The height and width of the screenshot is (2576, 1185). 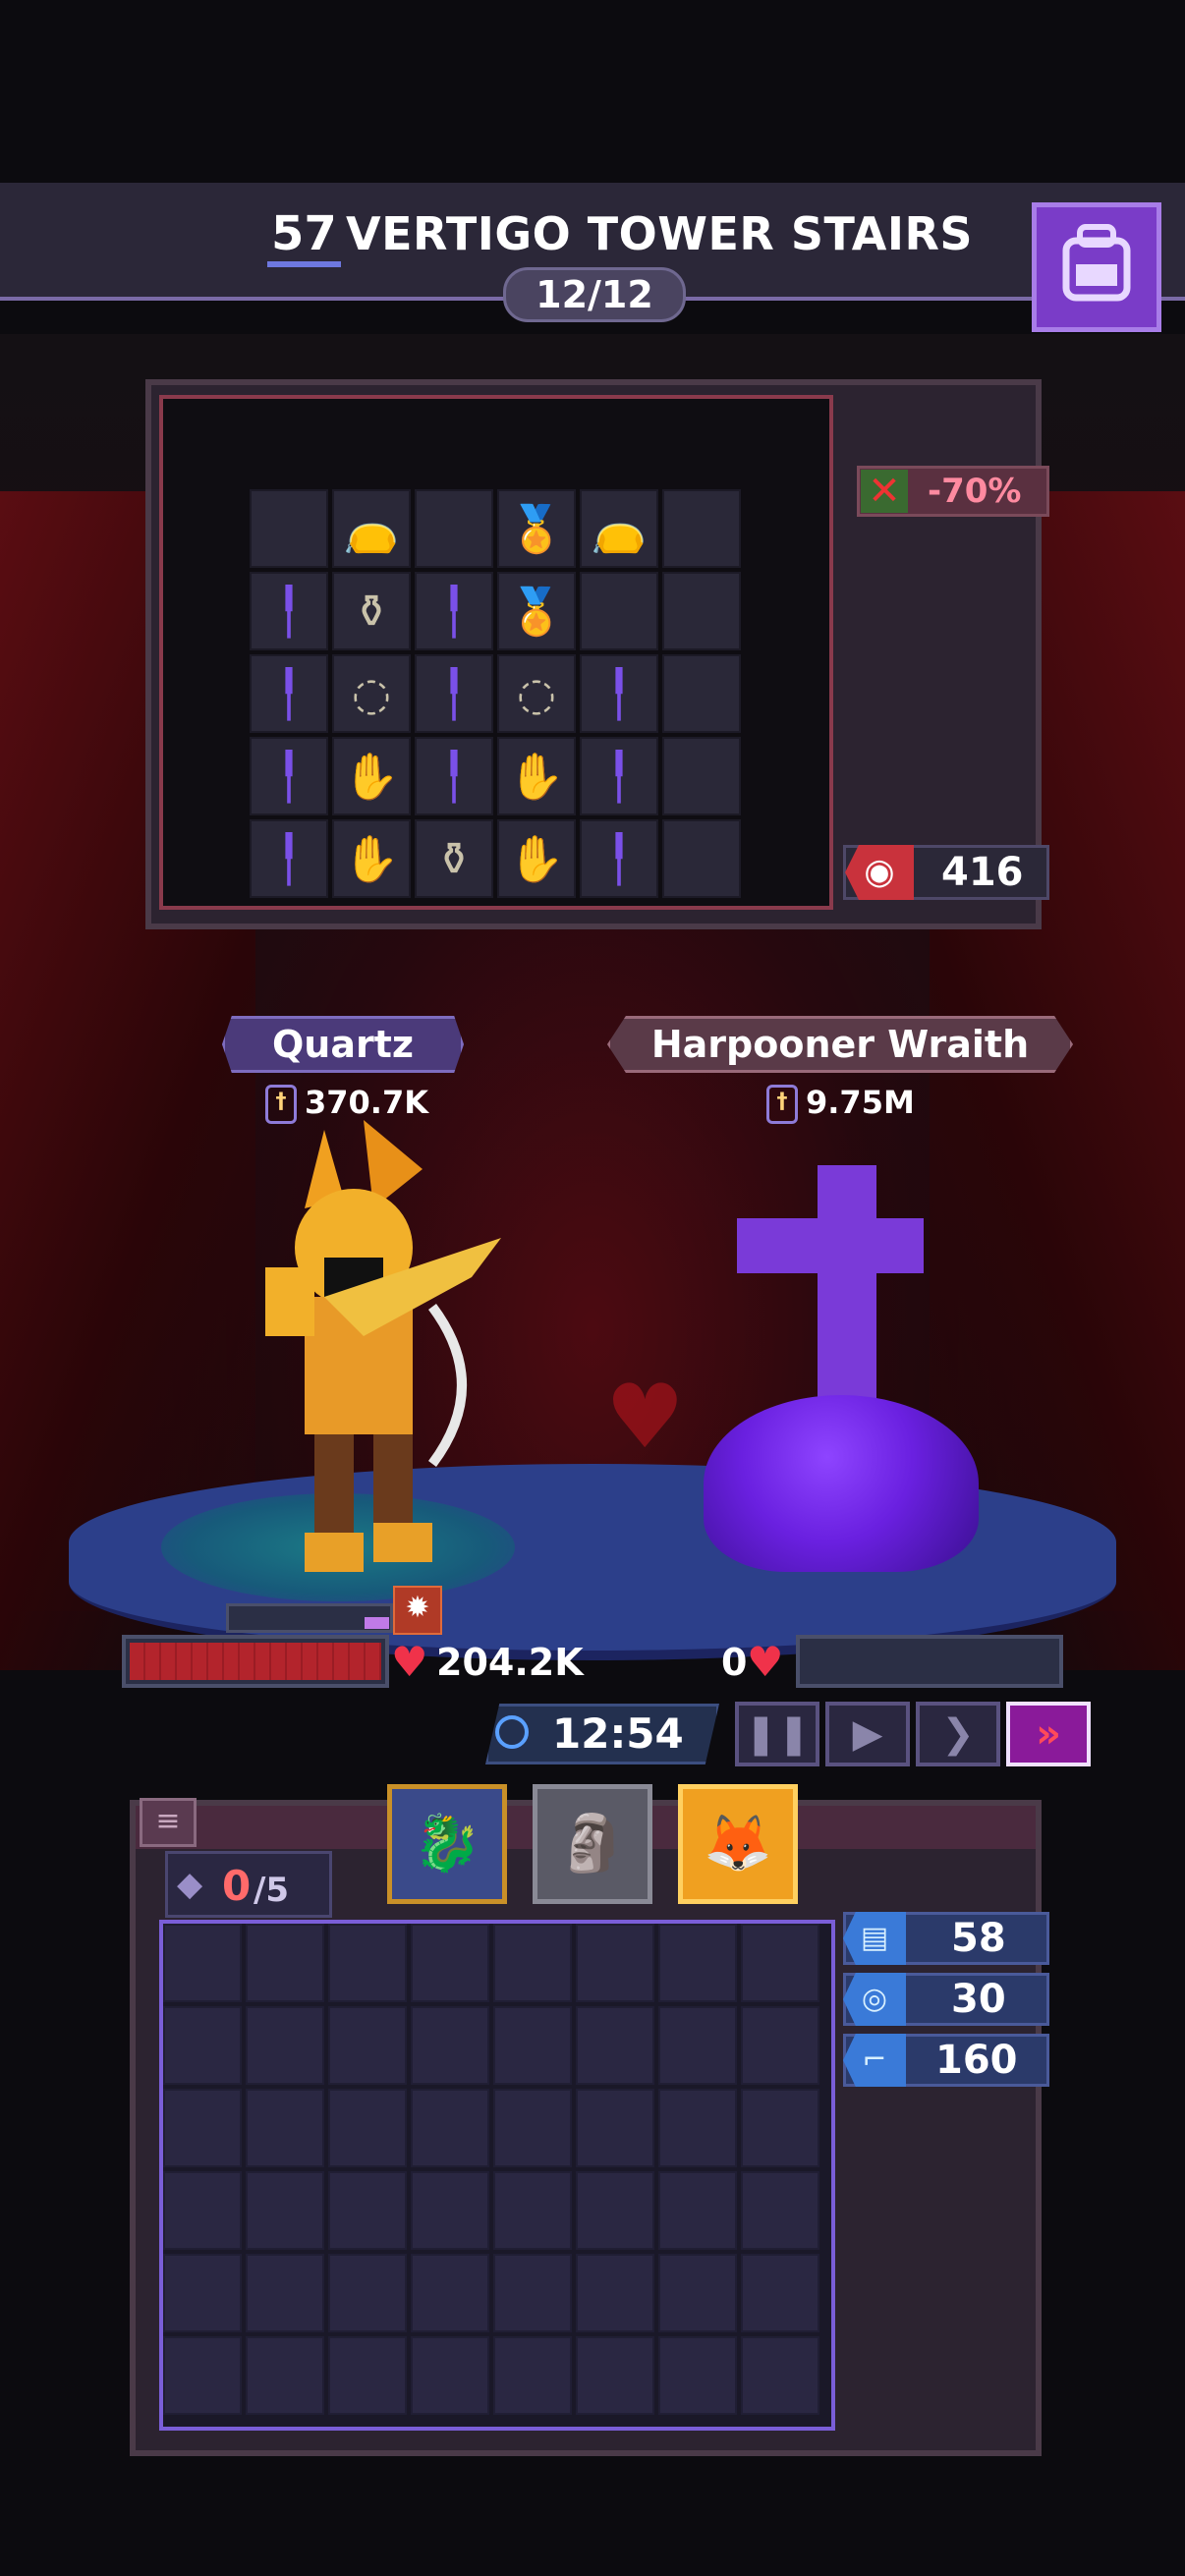 I want to click on player-hp-fill, so click(x=256, y=1661).